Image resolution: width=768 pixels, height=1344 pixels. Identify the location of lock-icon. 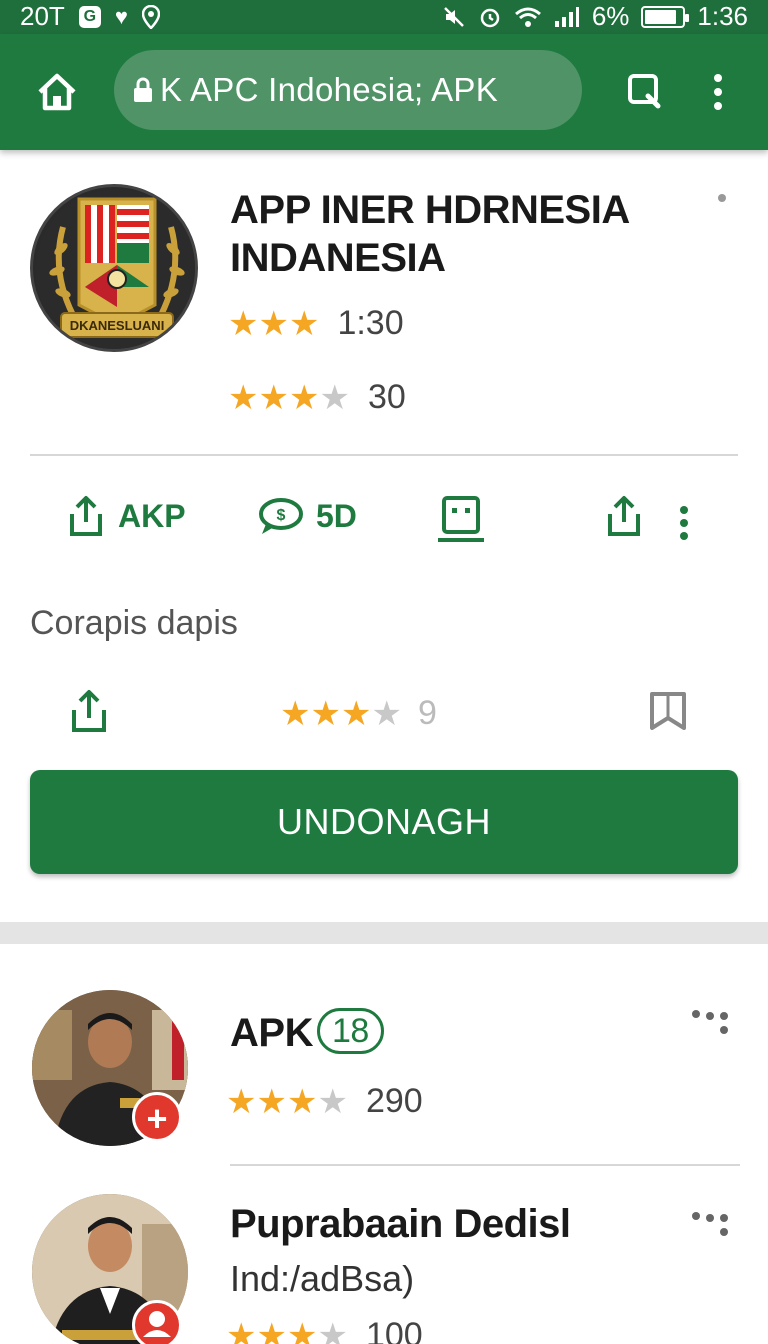
(143, 89).